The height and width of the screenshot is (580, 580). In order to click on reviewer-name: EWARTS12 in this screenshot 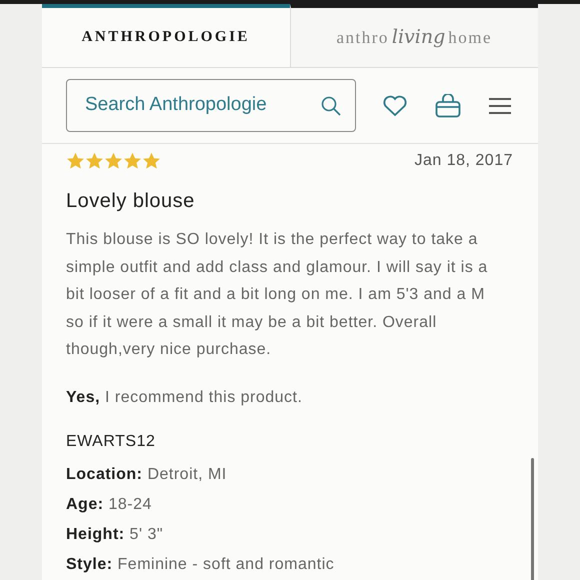, I will do `click(111, 442)`.